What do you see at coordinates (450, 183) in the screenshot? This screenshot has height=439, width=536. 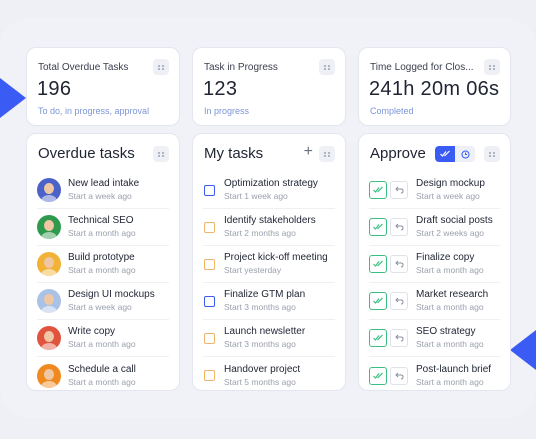 I see `task-name: Design mockup` at bounding box center [450, 183].